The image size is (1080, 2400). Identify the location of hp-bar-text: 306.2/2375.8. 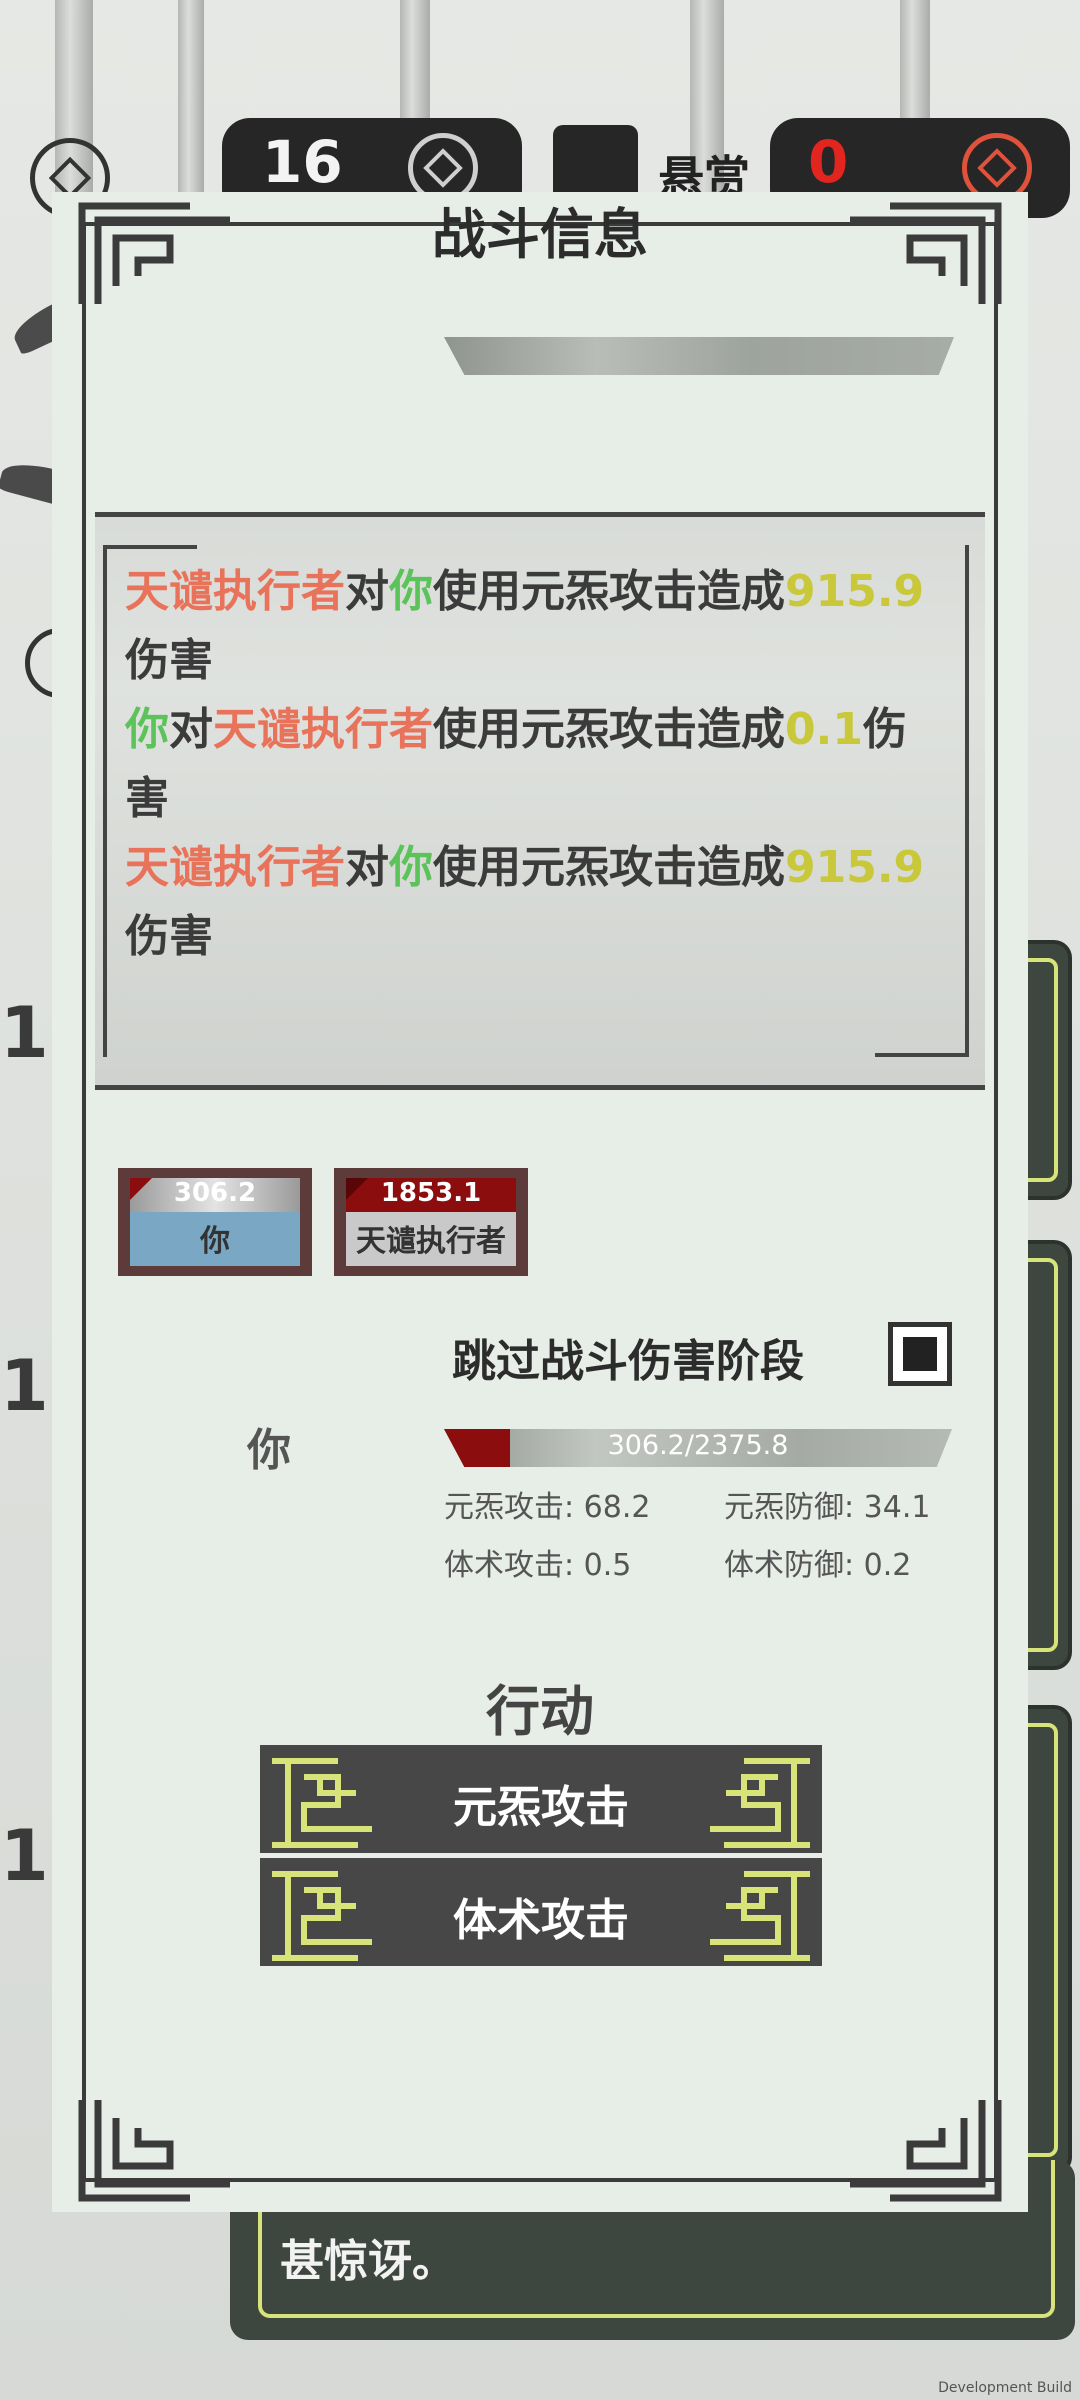
(698, 1445).